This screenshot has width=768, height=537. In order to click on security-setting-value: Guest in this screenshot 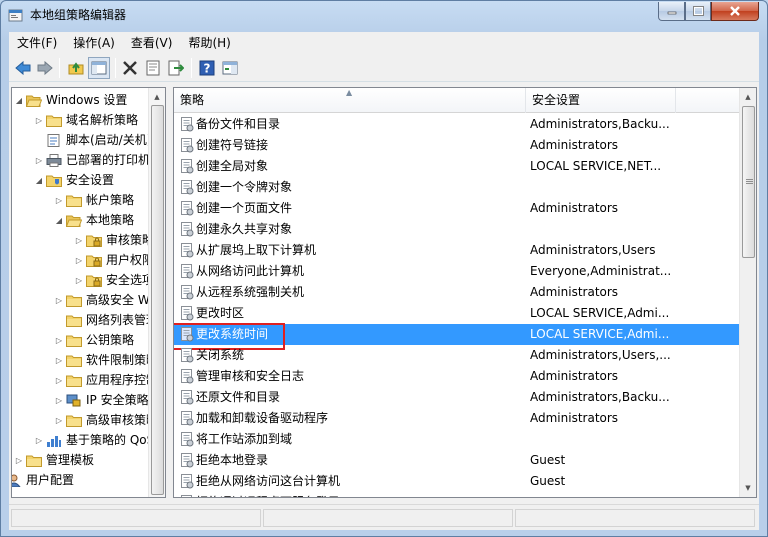, I will do `click(548, 481)`.